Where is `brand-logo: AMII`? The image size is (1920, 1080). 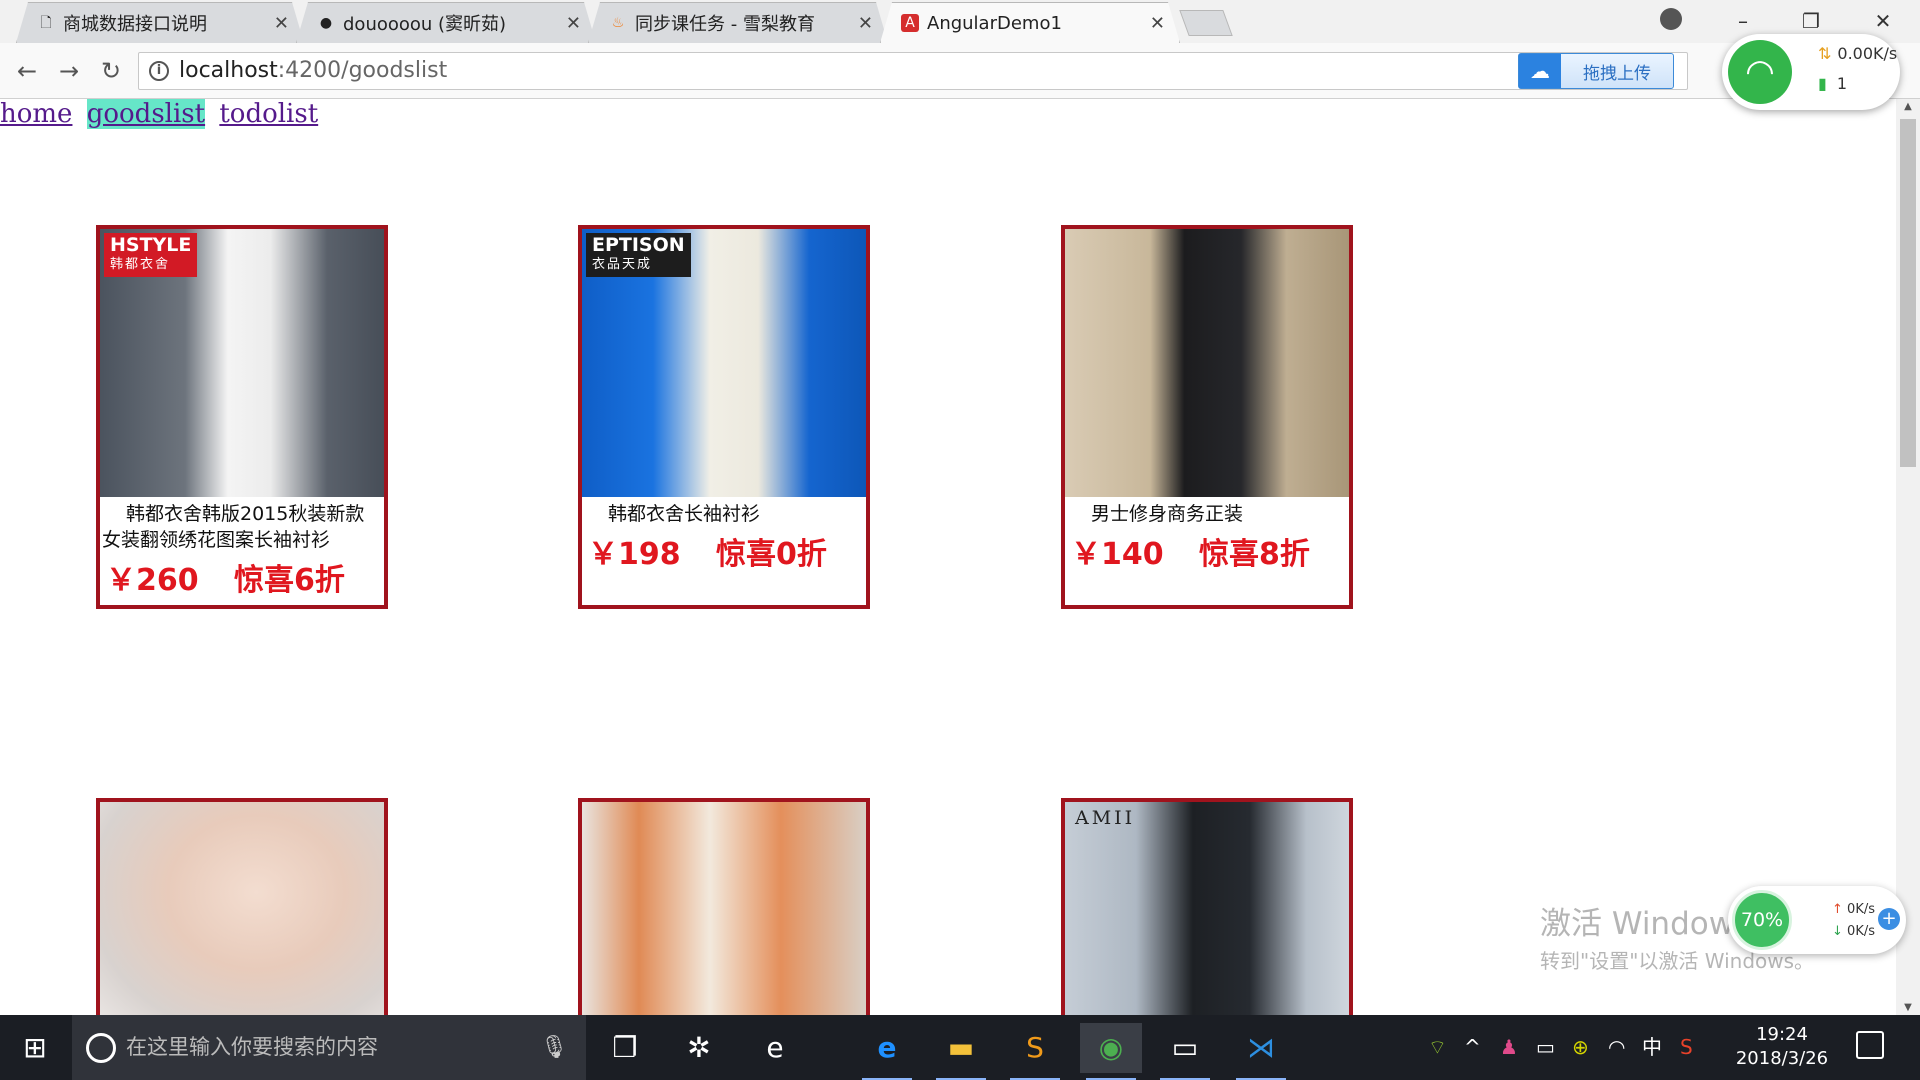
brand-logo: AMII is located at coordinates (1105, 818).